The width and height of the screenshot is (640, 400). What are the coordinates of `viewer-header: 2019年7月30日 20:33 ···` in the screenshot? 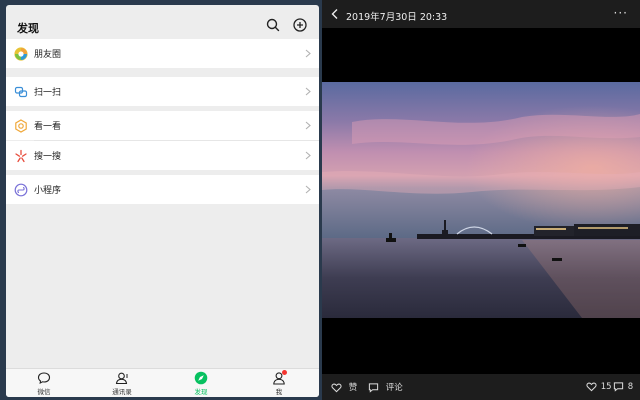 It's located at (481, 14).